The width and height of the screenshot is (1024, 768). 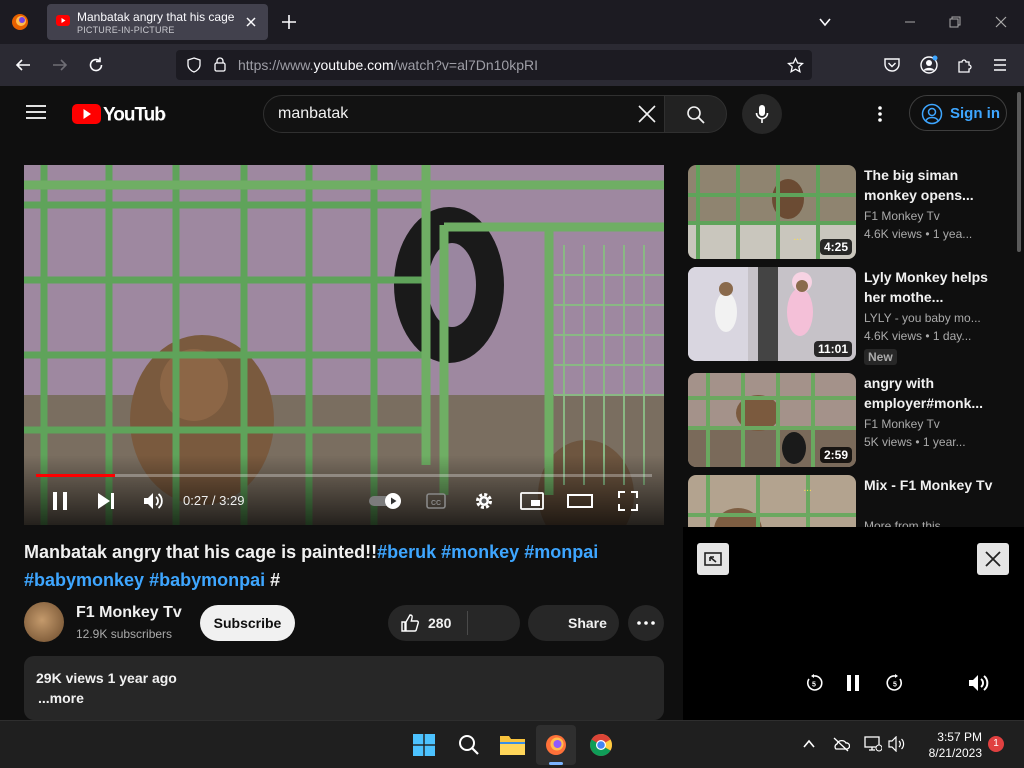 I want to click on share-button: Share, so click(x=573, y=623).